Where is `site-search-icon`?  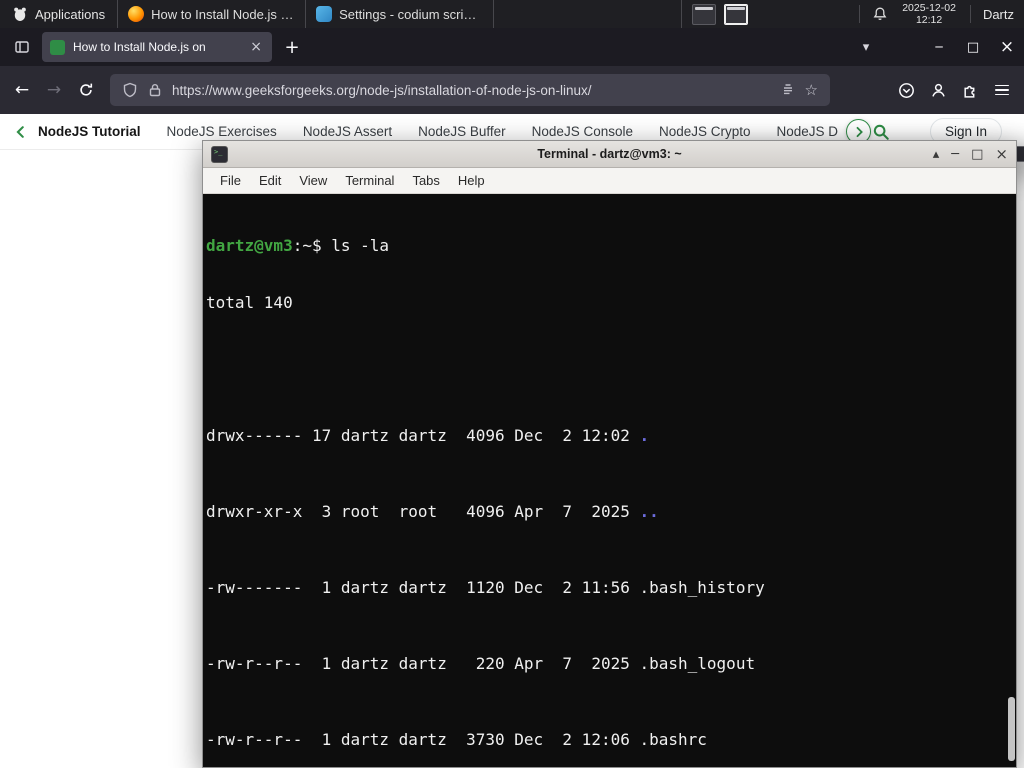 site-search-icon is located at coordinates (881, 132).